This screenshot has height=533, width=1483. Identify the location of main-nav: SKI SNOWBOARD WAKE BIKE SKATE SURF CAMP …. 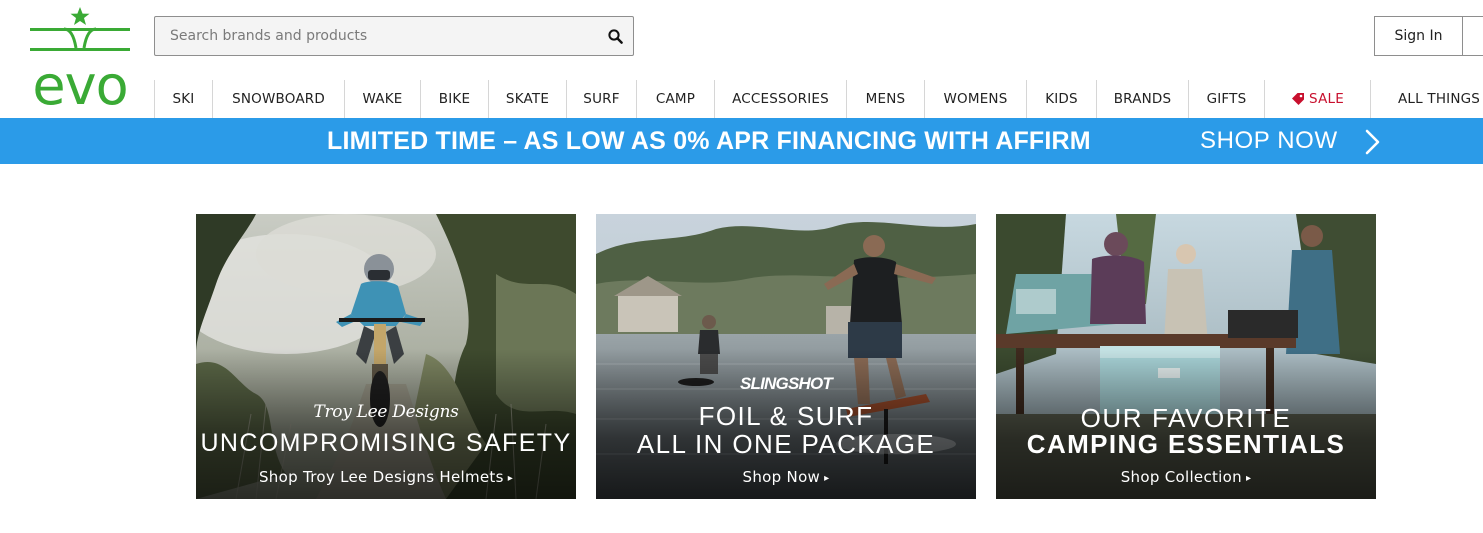
(818, 99).